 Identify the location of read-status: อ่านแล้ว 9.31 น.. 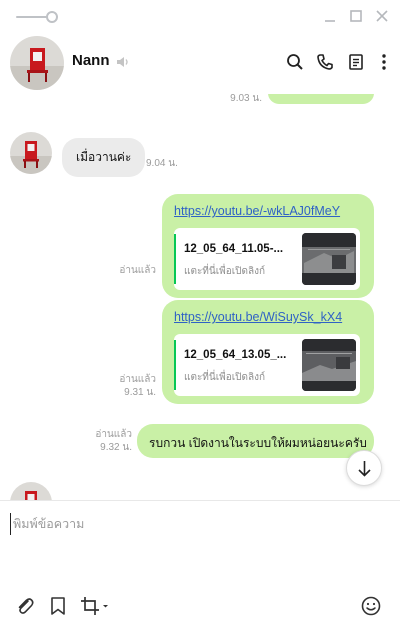
(128, 386).